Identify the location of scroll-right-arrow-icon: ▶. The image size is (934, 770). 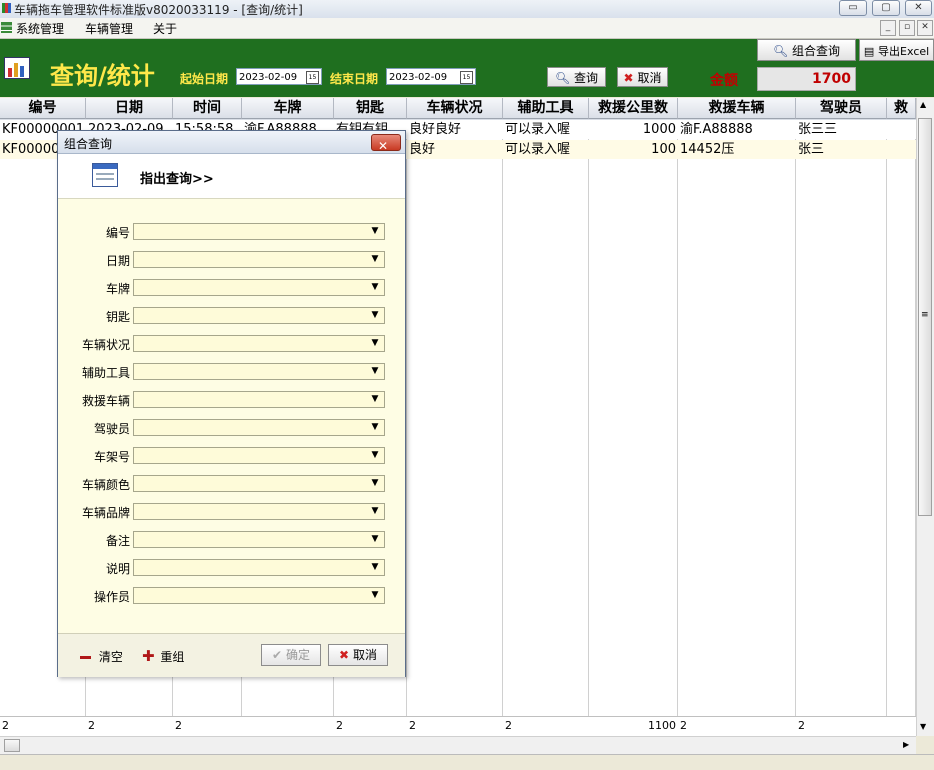
(906, 744).